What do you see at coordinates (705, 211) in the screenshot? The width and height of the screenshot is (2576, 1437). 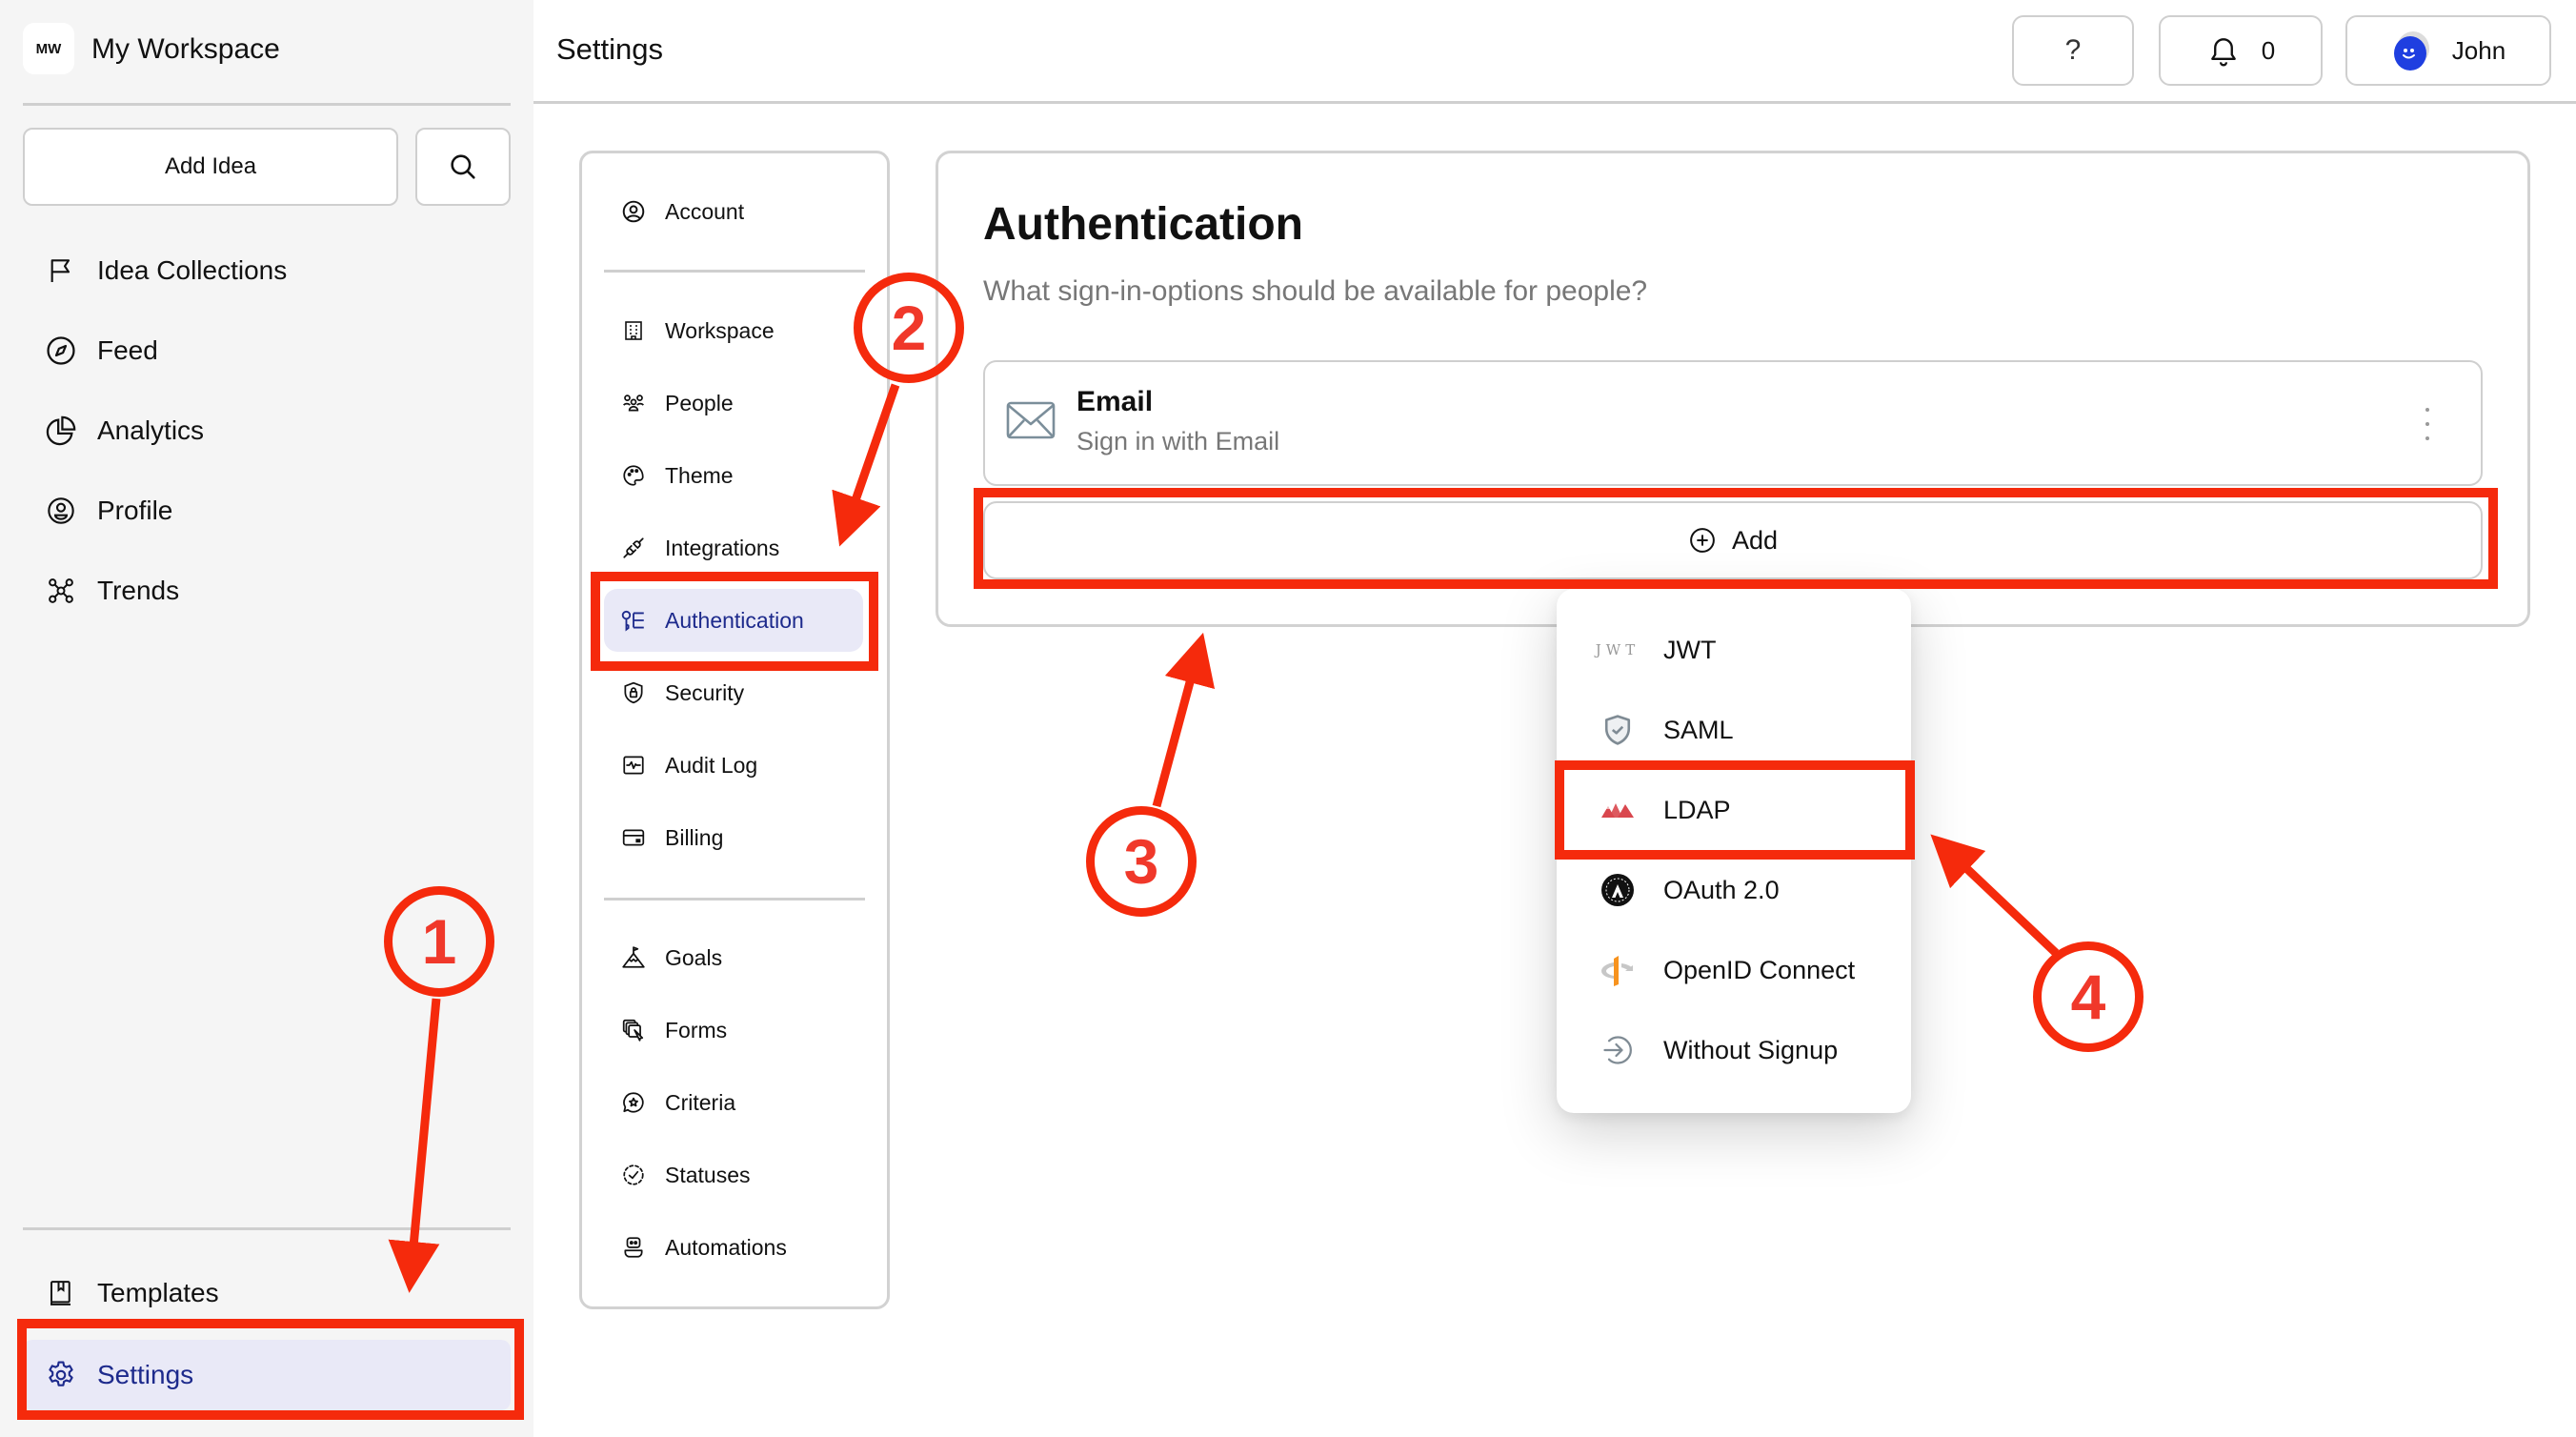 I see `settings-nav-label: Account` at bounding box center [705, 211].